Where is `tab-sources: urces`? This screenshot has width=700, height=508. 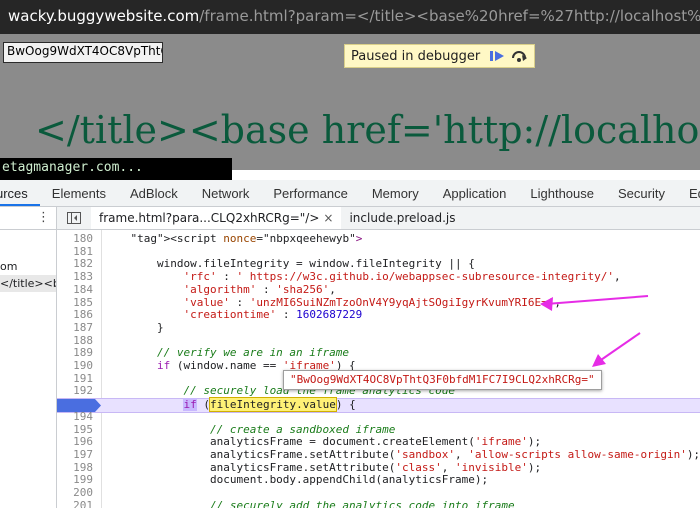 tab-sources: urces is located at coordinates (20, 193).